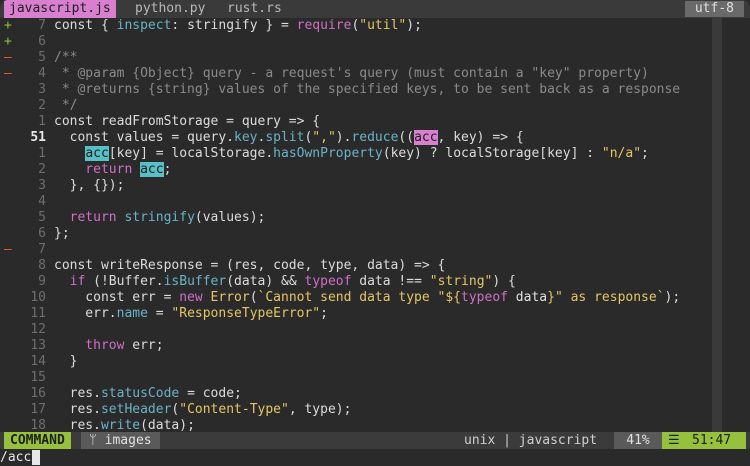 This screenshot has width=750, height=466. What do you see at coordinates (712, 440) in the screenshot?
I see `position-value: 51:47` at bounding box center [712, 440].